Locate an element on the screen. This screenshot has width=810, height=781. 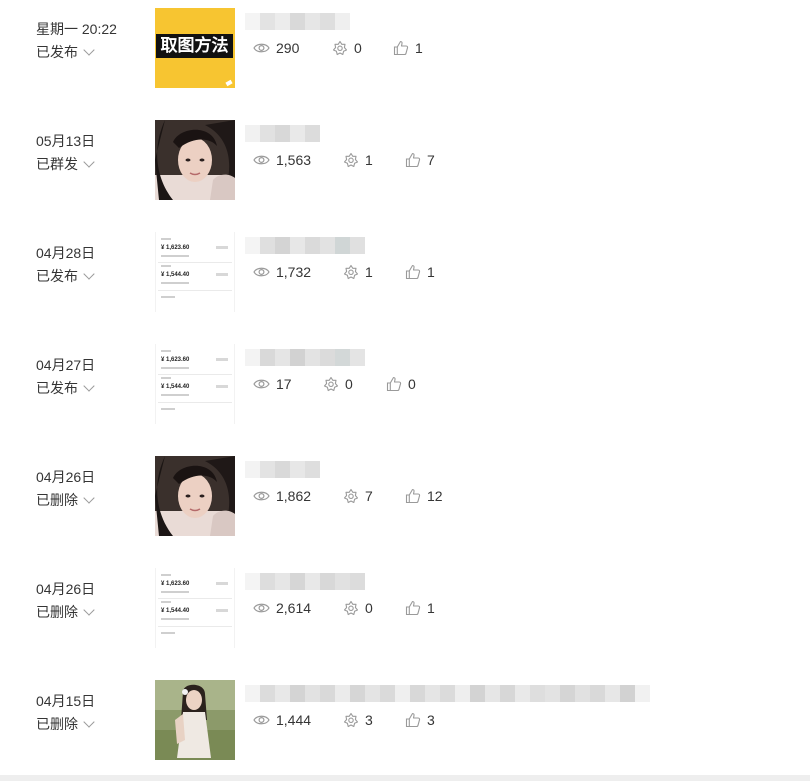
status-dropdown: 已群发 is located at coordinates (65, 164).